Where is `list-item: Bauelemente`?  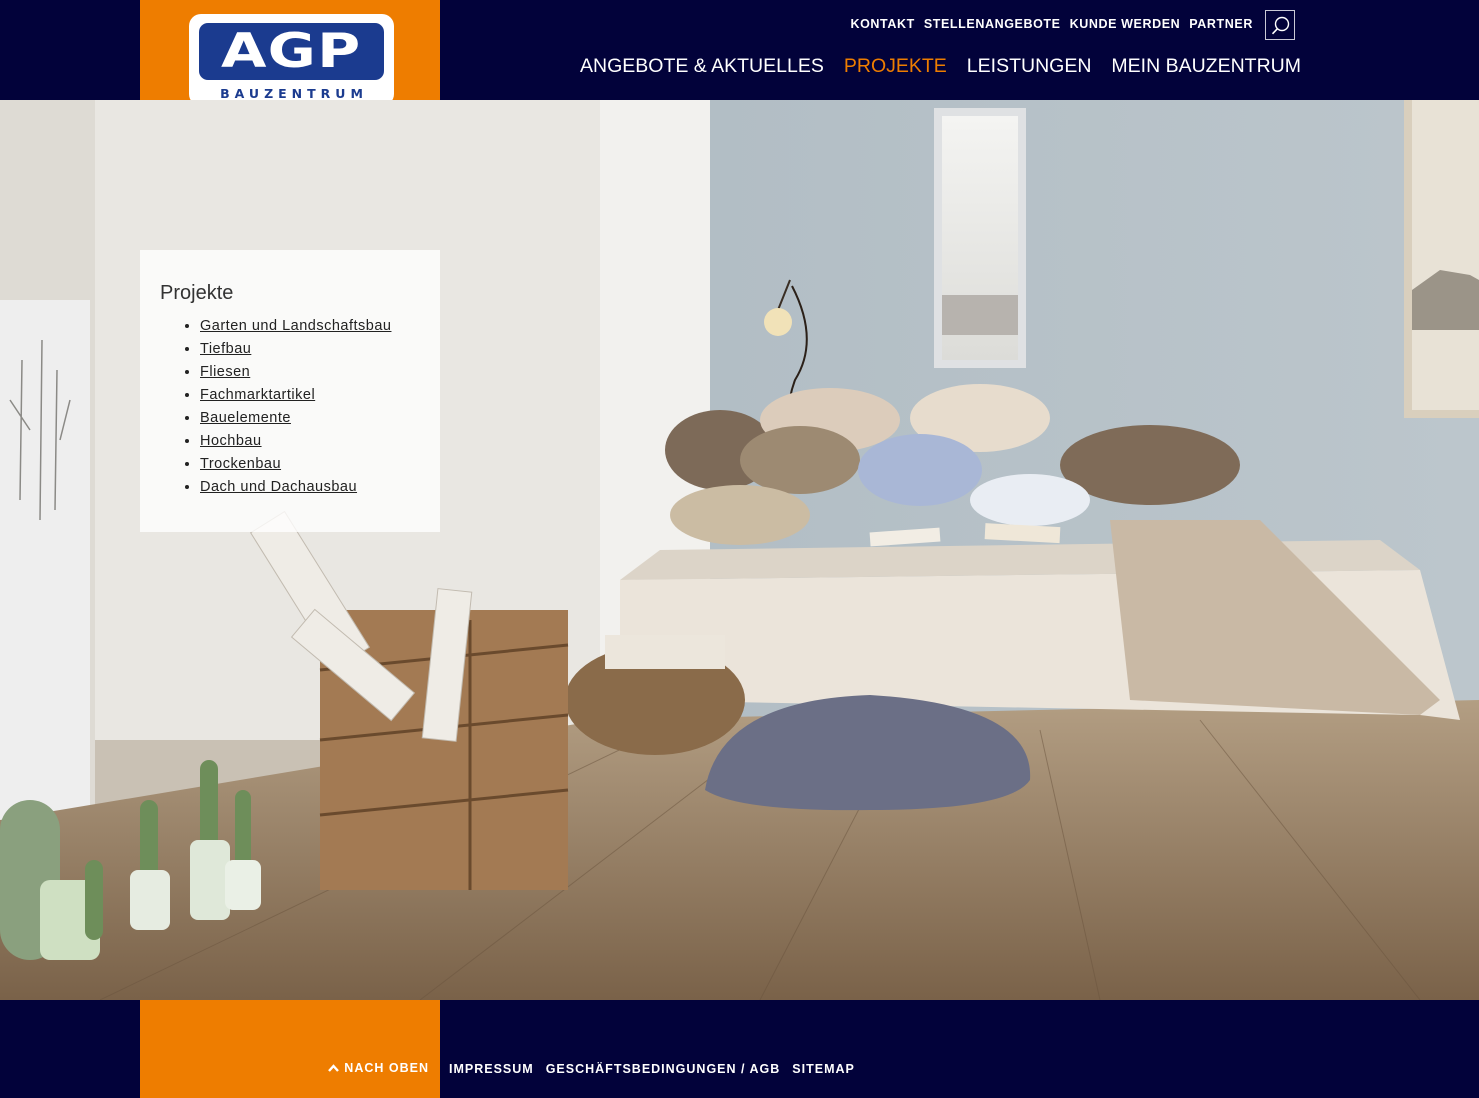
list-item: Bauelemente is located at coordinates (310, 418).